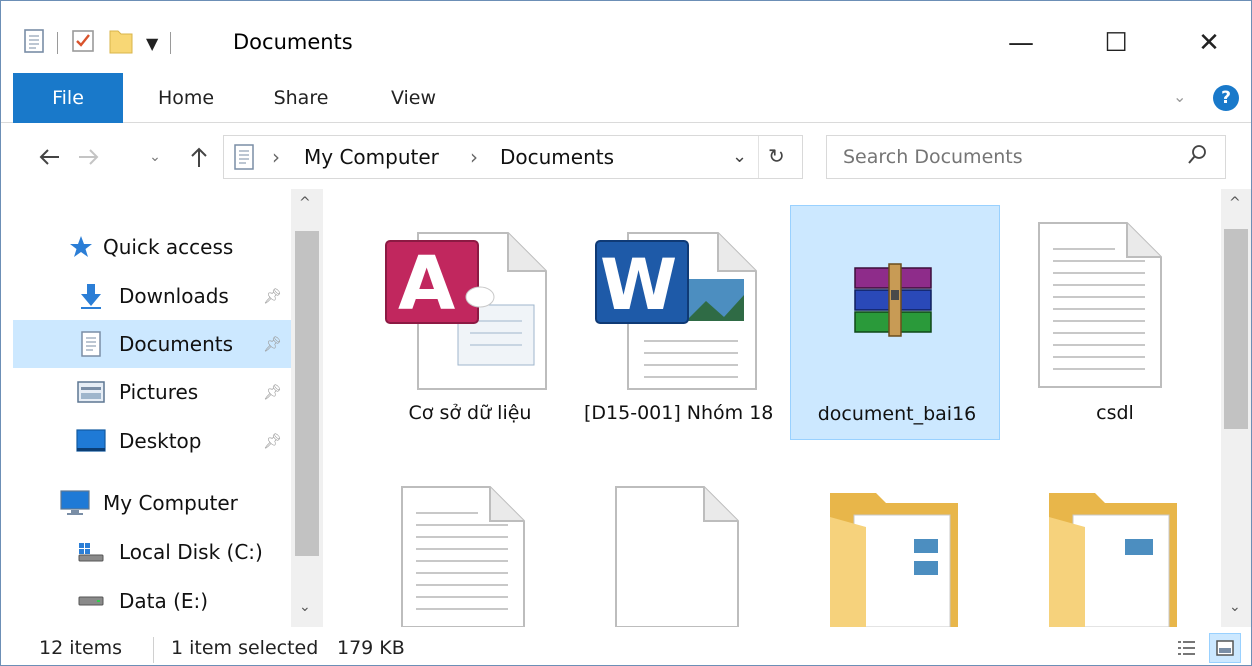 This screenshot has height=666, width=1252. I want to click on chevron-down-icon: ⌄, so click(155, 157).